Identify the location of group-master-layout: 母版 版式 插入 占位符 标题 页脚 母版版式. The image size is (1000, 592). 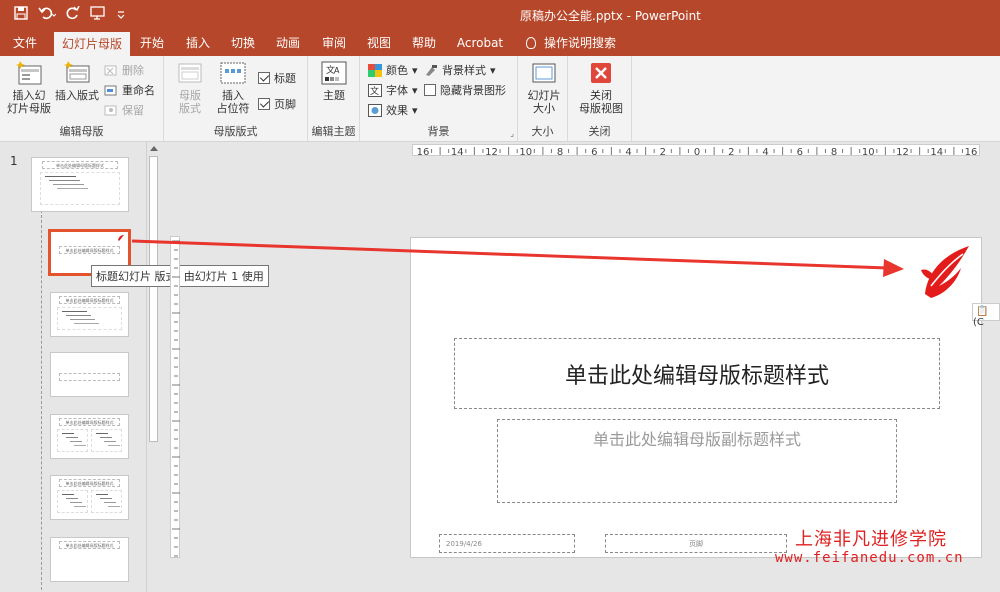
(236, 99).